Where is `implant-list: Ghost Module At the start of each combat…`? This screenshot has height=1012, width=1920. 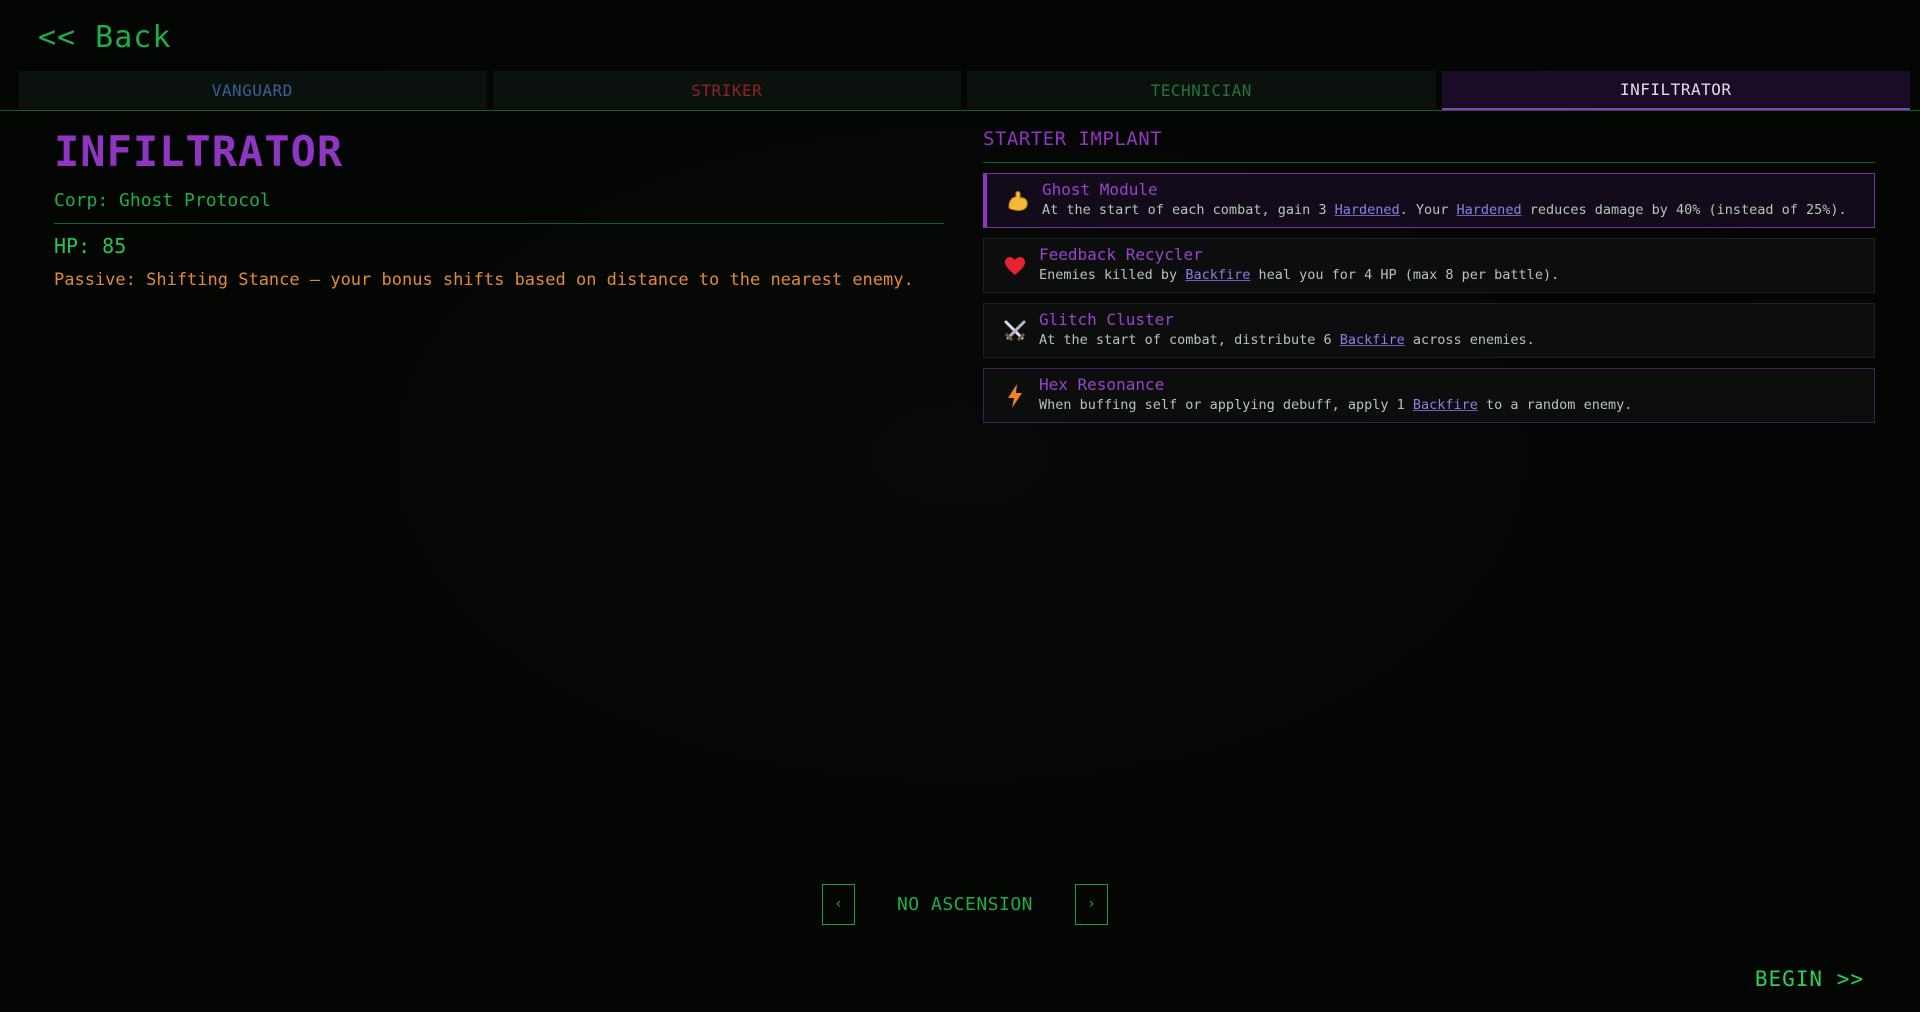 implant-list: Ghost Module At the start of each combat… is located at coordinates (1429, 298).